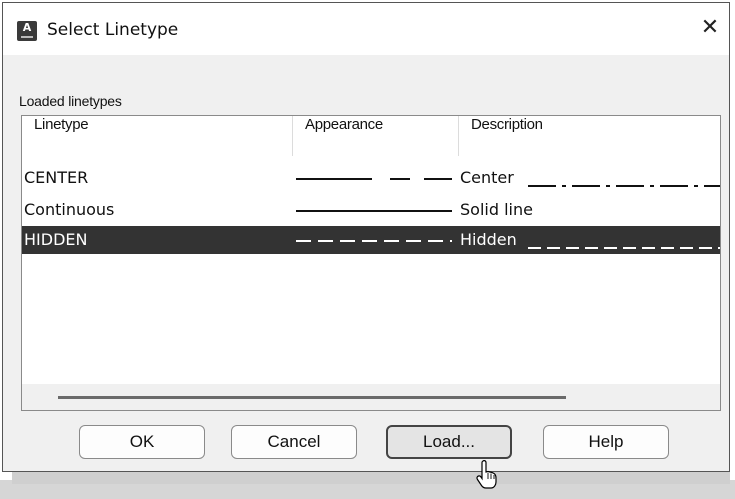 This screenshot has height=499, width=735. What do you see at coordinates (375, 136) in the screenshot?
I see `column-header-appearance: Appearance` at bounding box center [375, 136].